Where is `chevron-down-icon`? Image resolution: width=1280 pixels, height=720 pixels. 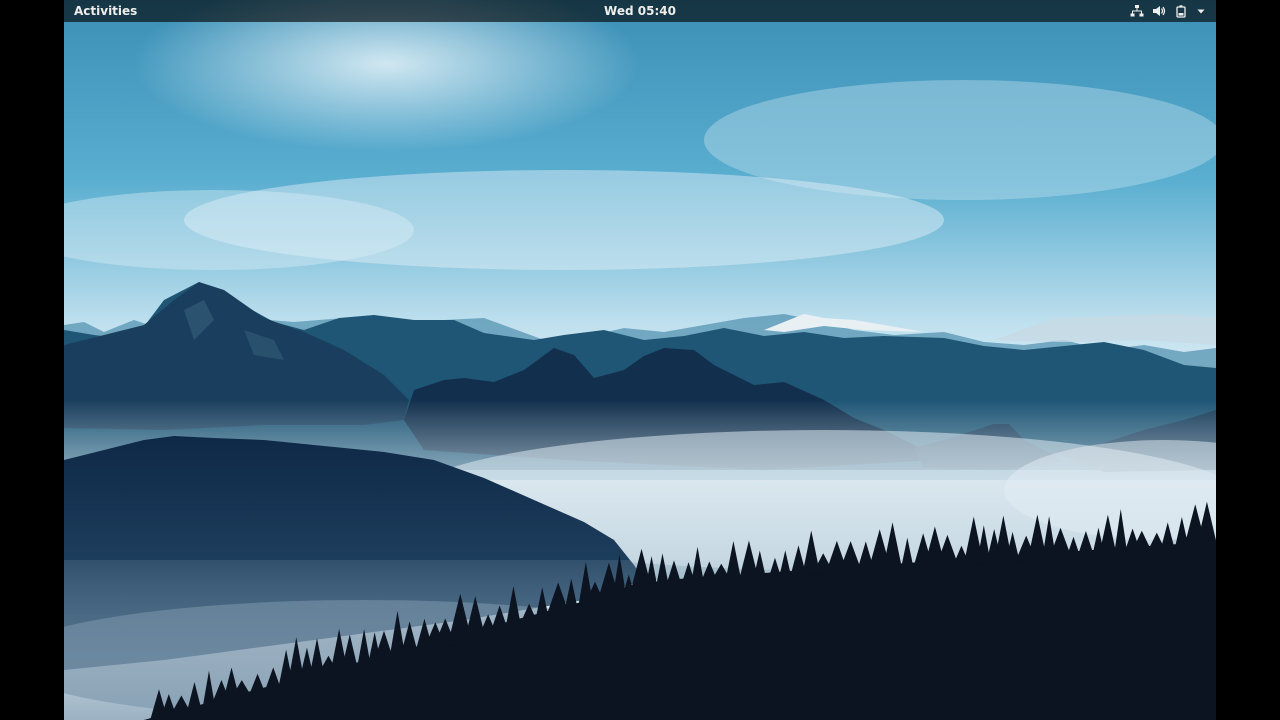 chevron-down-icon is located at coordinates (1201, 11).